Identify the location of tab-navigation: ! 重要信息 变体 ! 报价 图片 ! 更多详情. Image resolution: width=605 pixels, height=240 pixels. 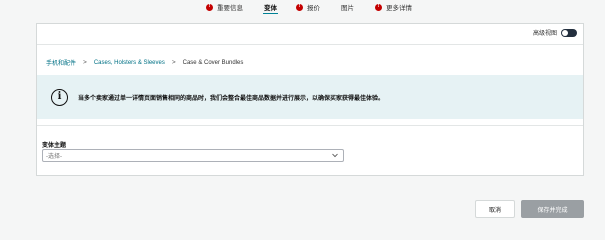
(302, 7).